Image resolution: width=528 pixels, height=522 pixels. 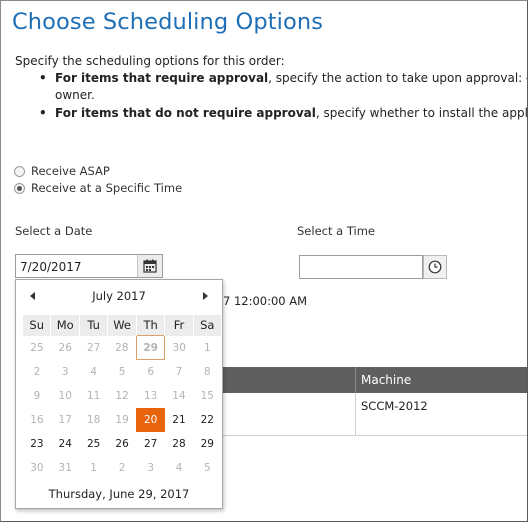 I want to click on next-month-button, so click(x=205, y=296).